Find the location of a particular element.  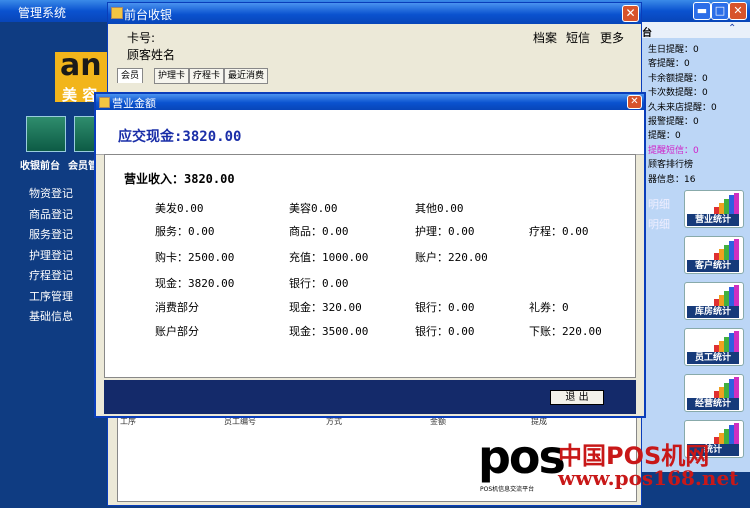

menu-item-basic-info: 基础信息 is located at coordinates (51, 316).